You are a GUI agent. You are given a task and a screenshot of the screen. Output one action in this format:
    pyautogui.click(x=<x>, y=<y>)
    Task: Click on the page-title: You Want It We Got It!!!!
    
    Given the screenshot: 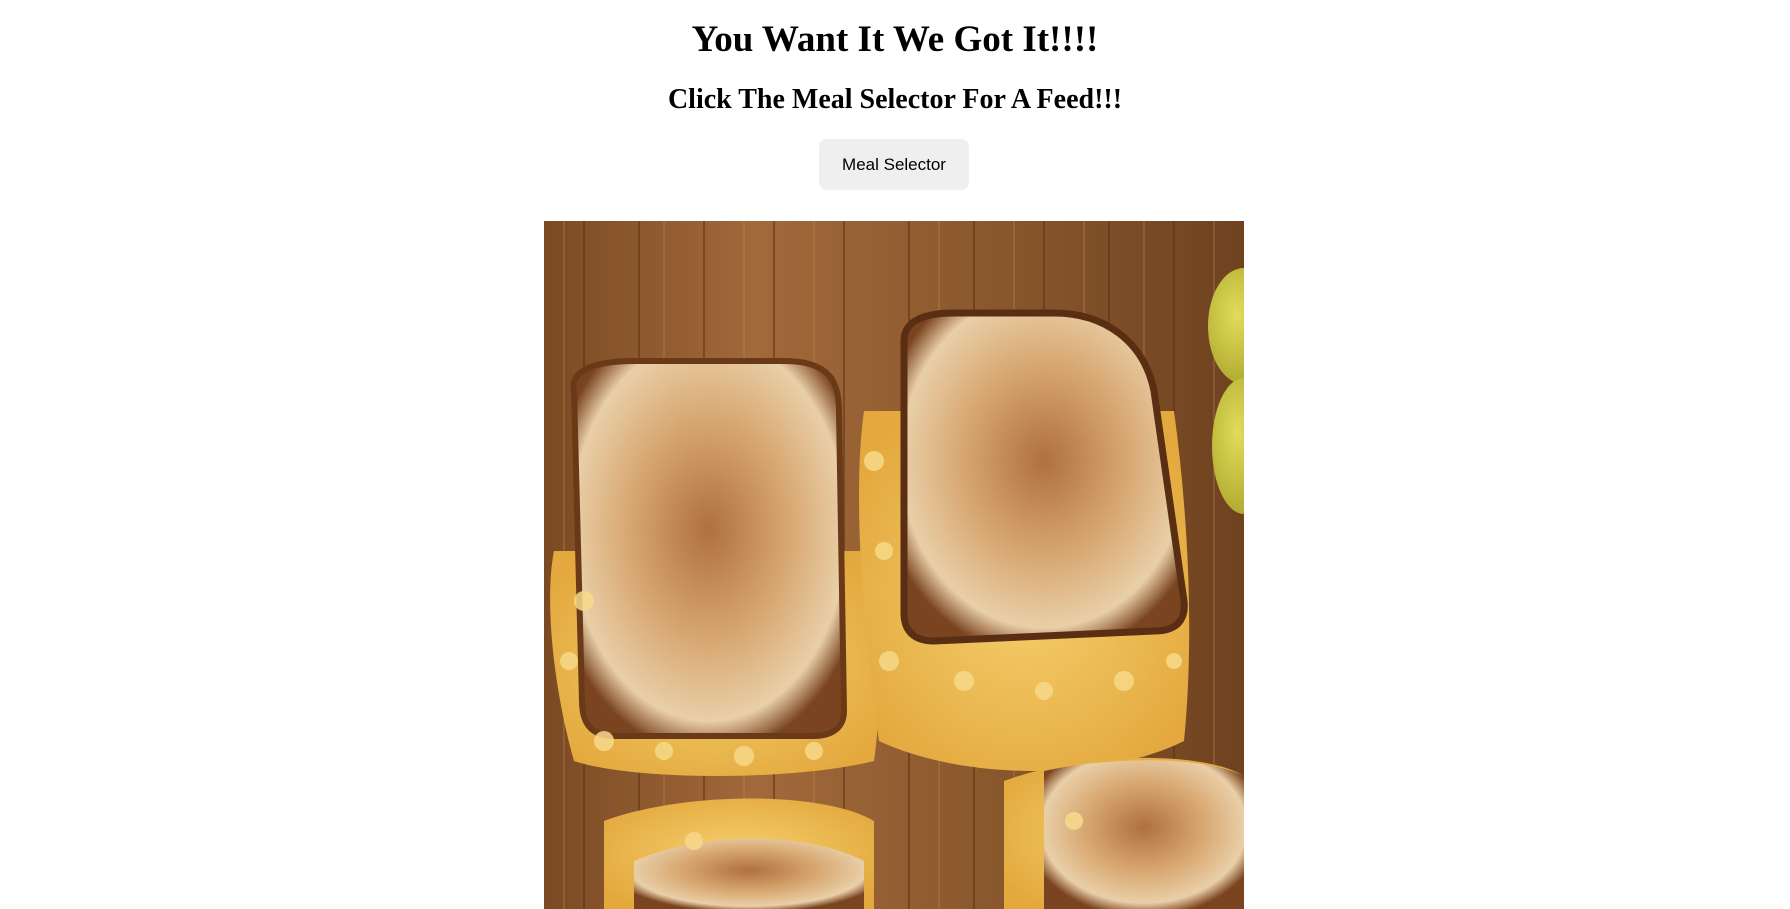 What is the action you would take?
    pyautogui.click(x=895, y=39)
    